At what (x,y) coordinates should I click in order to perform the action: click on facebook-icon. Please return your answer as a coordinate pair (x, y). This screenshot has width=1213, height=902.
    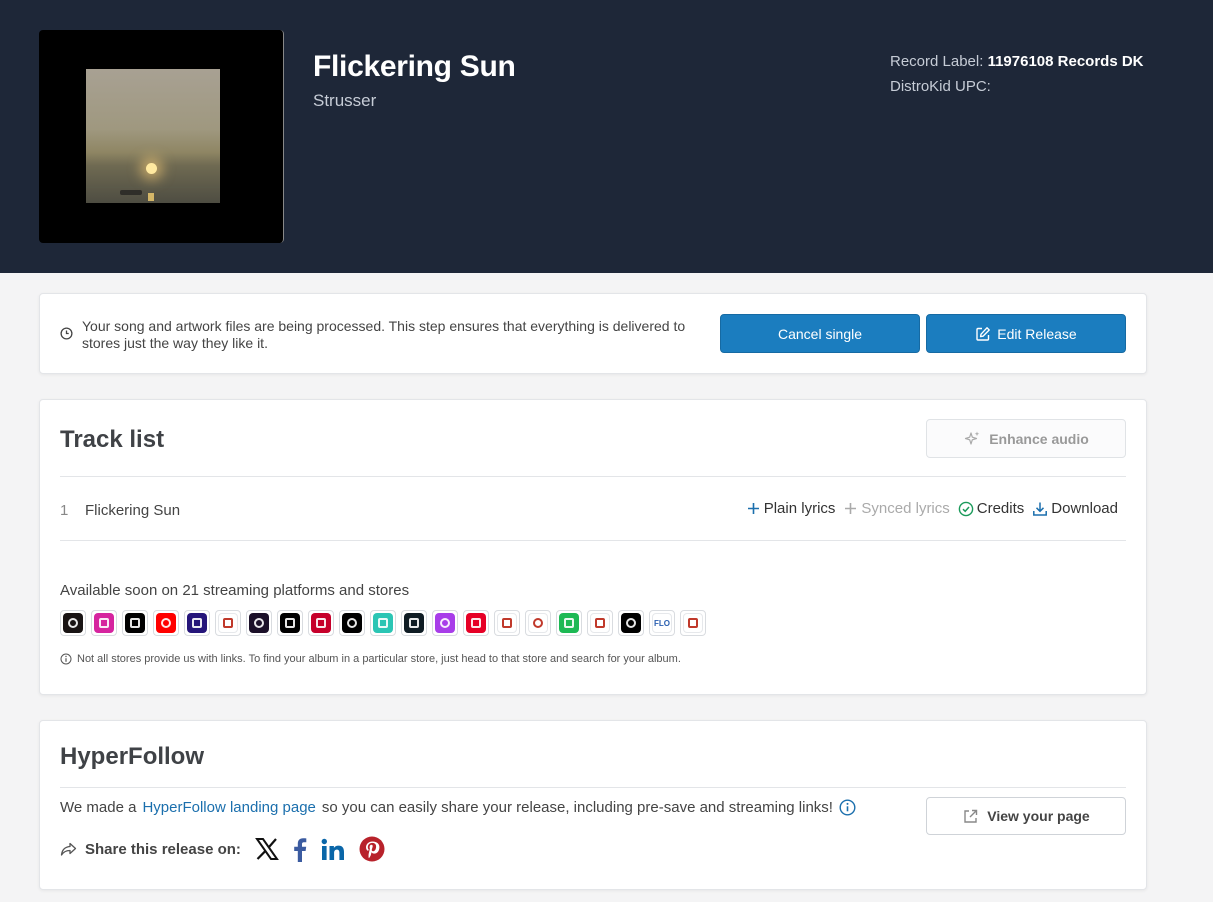
    Looking at the image, I should click on (300, 849).